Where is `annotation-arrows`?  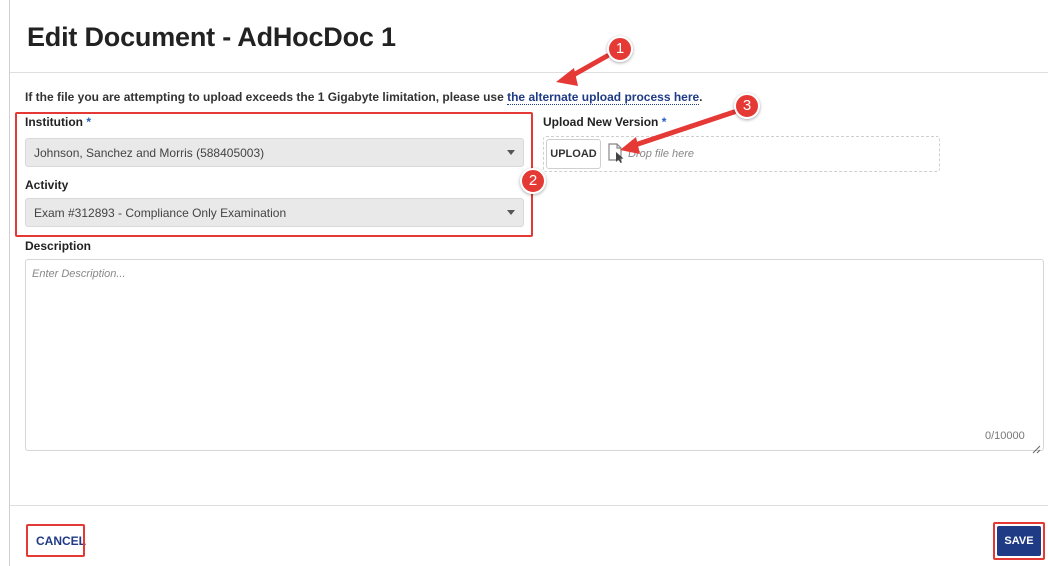
annotation-arrows is located at coordinates (646, 103).